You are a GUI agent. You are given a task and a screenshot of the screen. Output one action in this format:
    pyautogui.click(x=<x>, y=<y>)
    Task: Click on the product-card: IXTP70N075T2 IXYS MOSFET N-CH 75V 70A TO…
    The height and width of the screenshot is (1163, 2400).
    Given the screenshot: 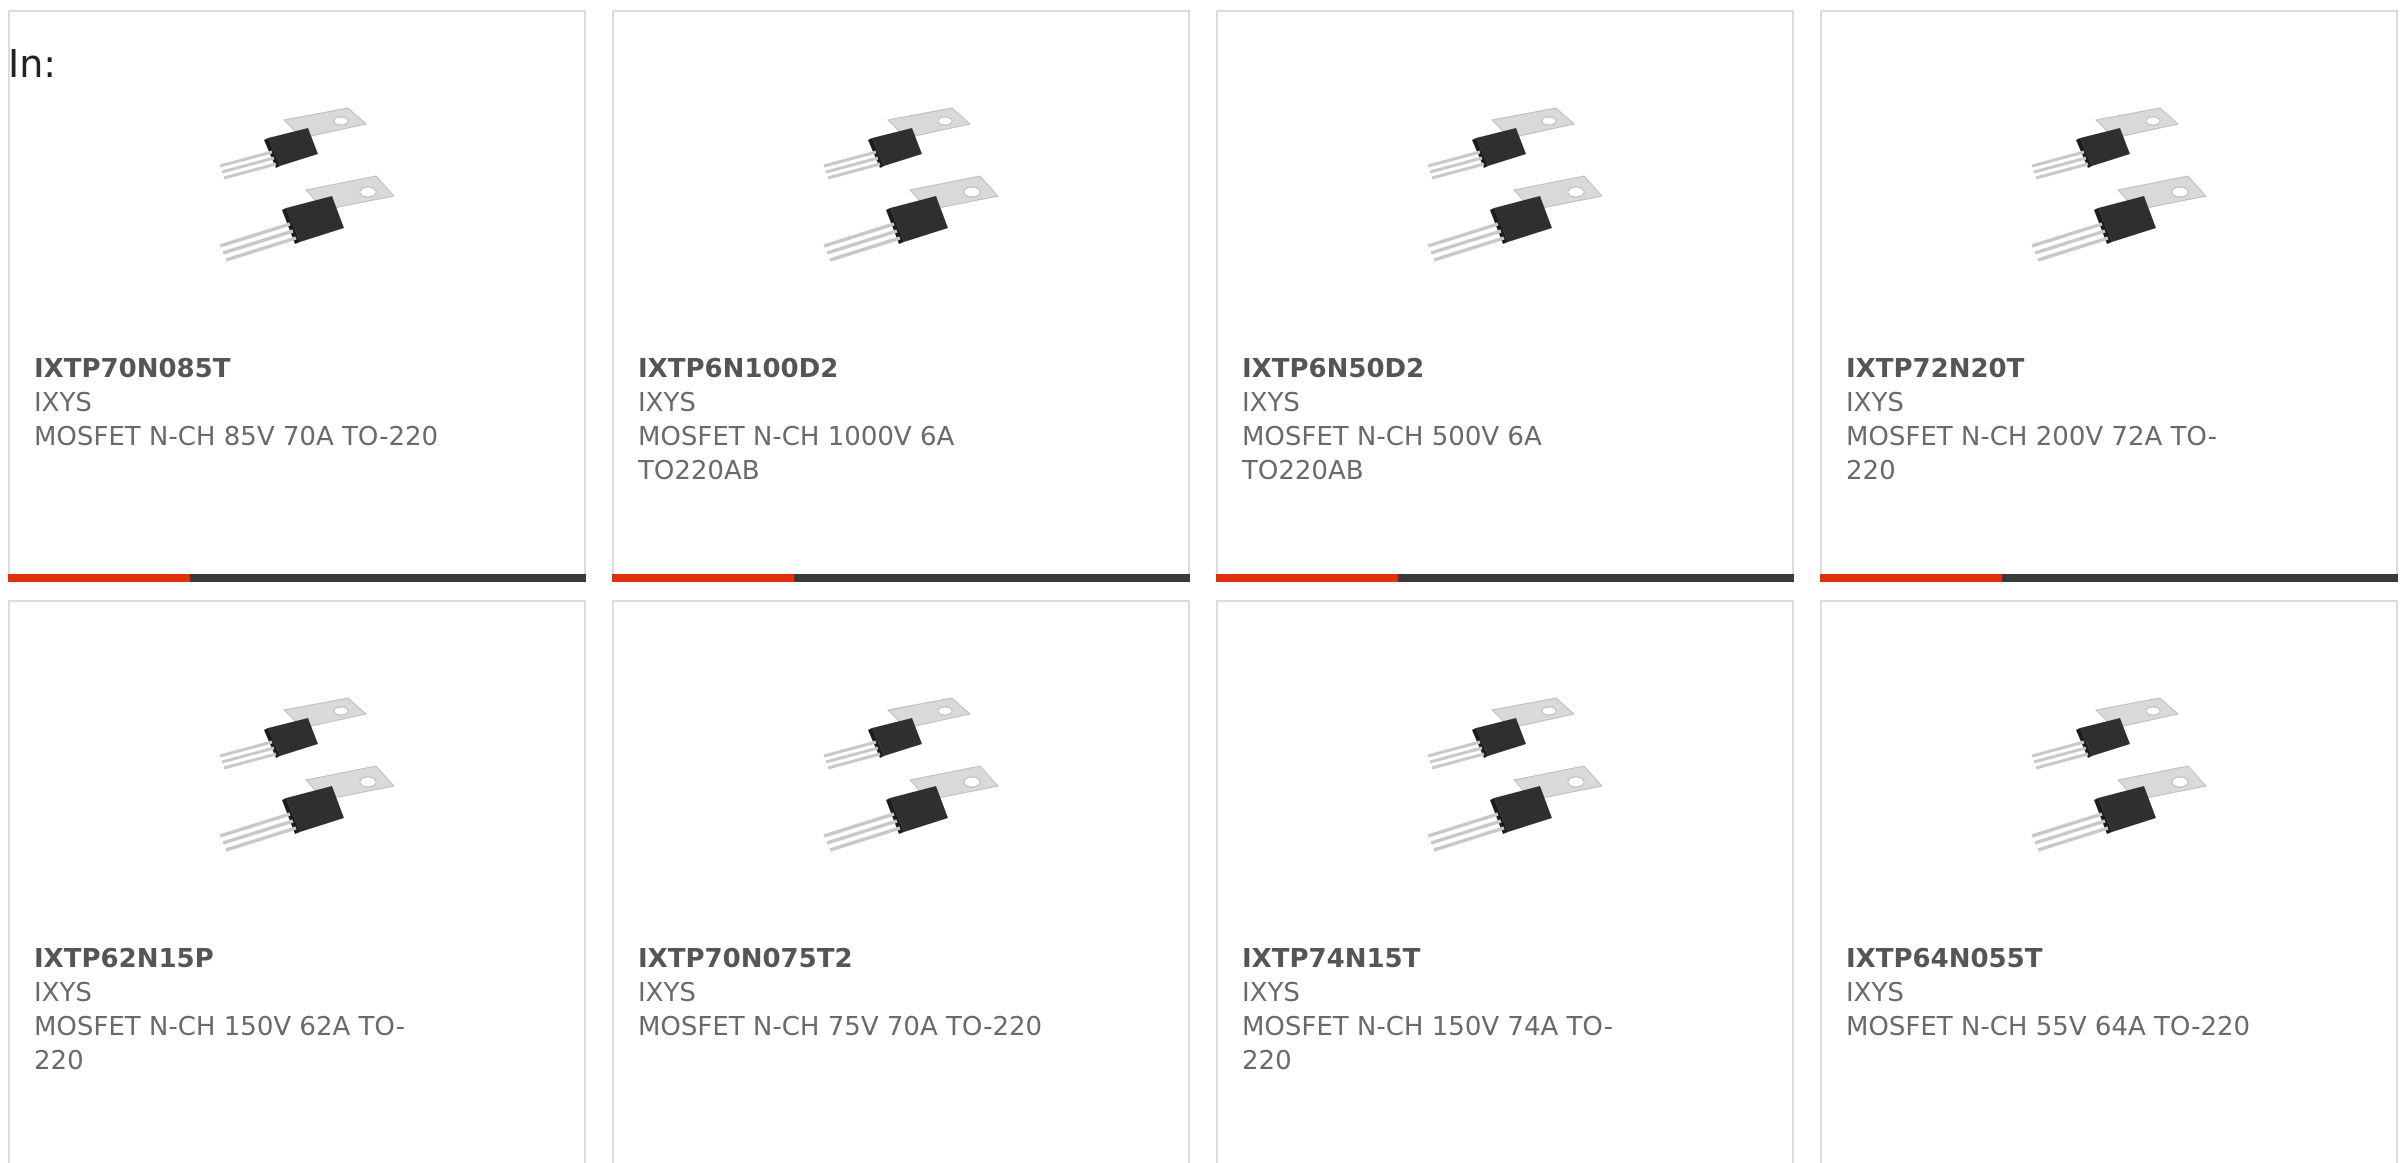 What is the action you would take?
    pyautogui.click(x=901, y=881)
    